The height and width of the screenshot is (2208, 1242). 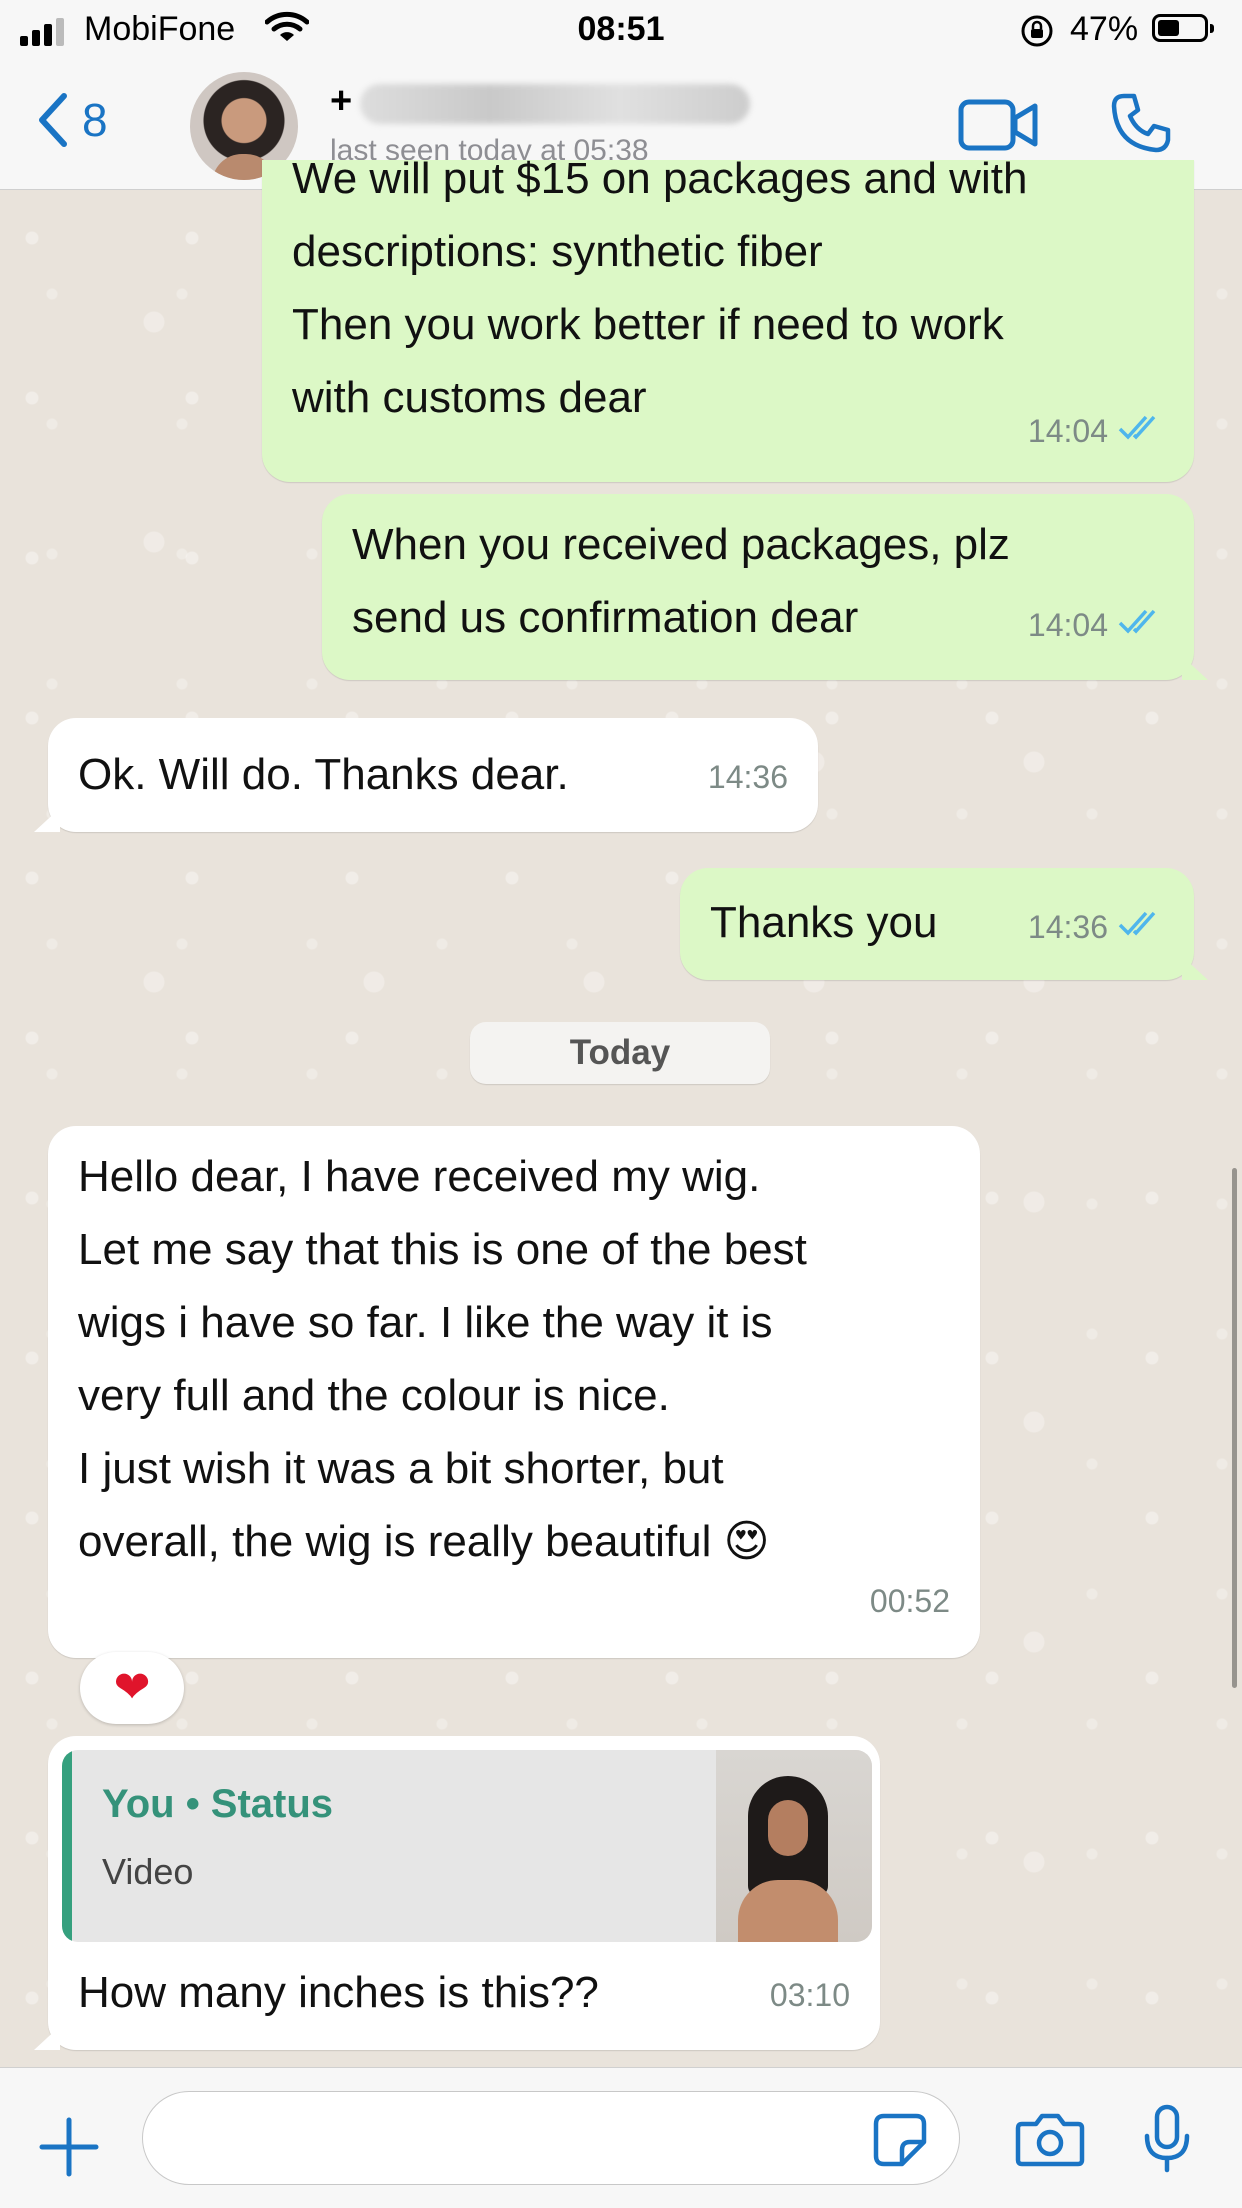 I want to click on message-input, so click(x=551, y=2138).